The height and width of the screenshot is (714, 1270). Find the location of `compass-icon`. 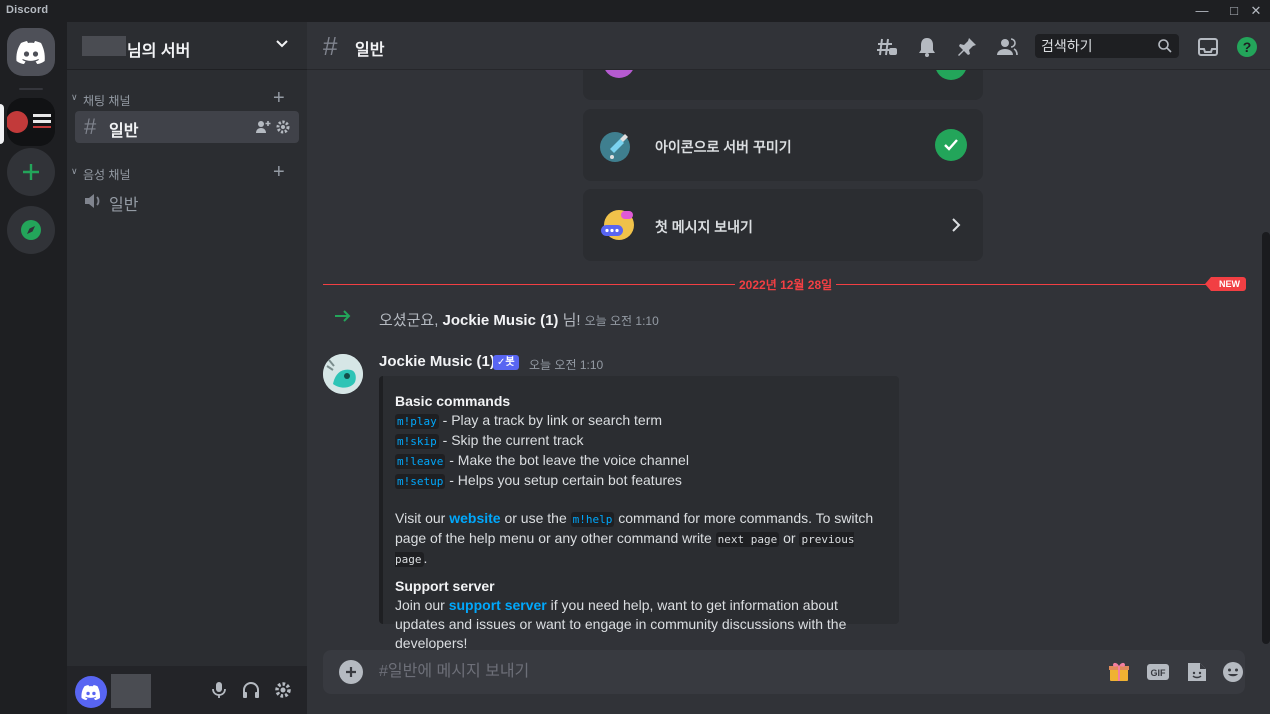

compass-icon is located at coordinates (31, 230).